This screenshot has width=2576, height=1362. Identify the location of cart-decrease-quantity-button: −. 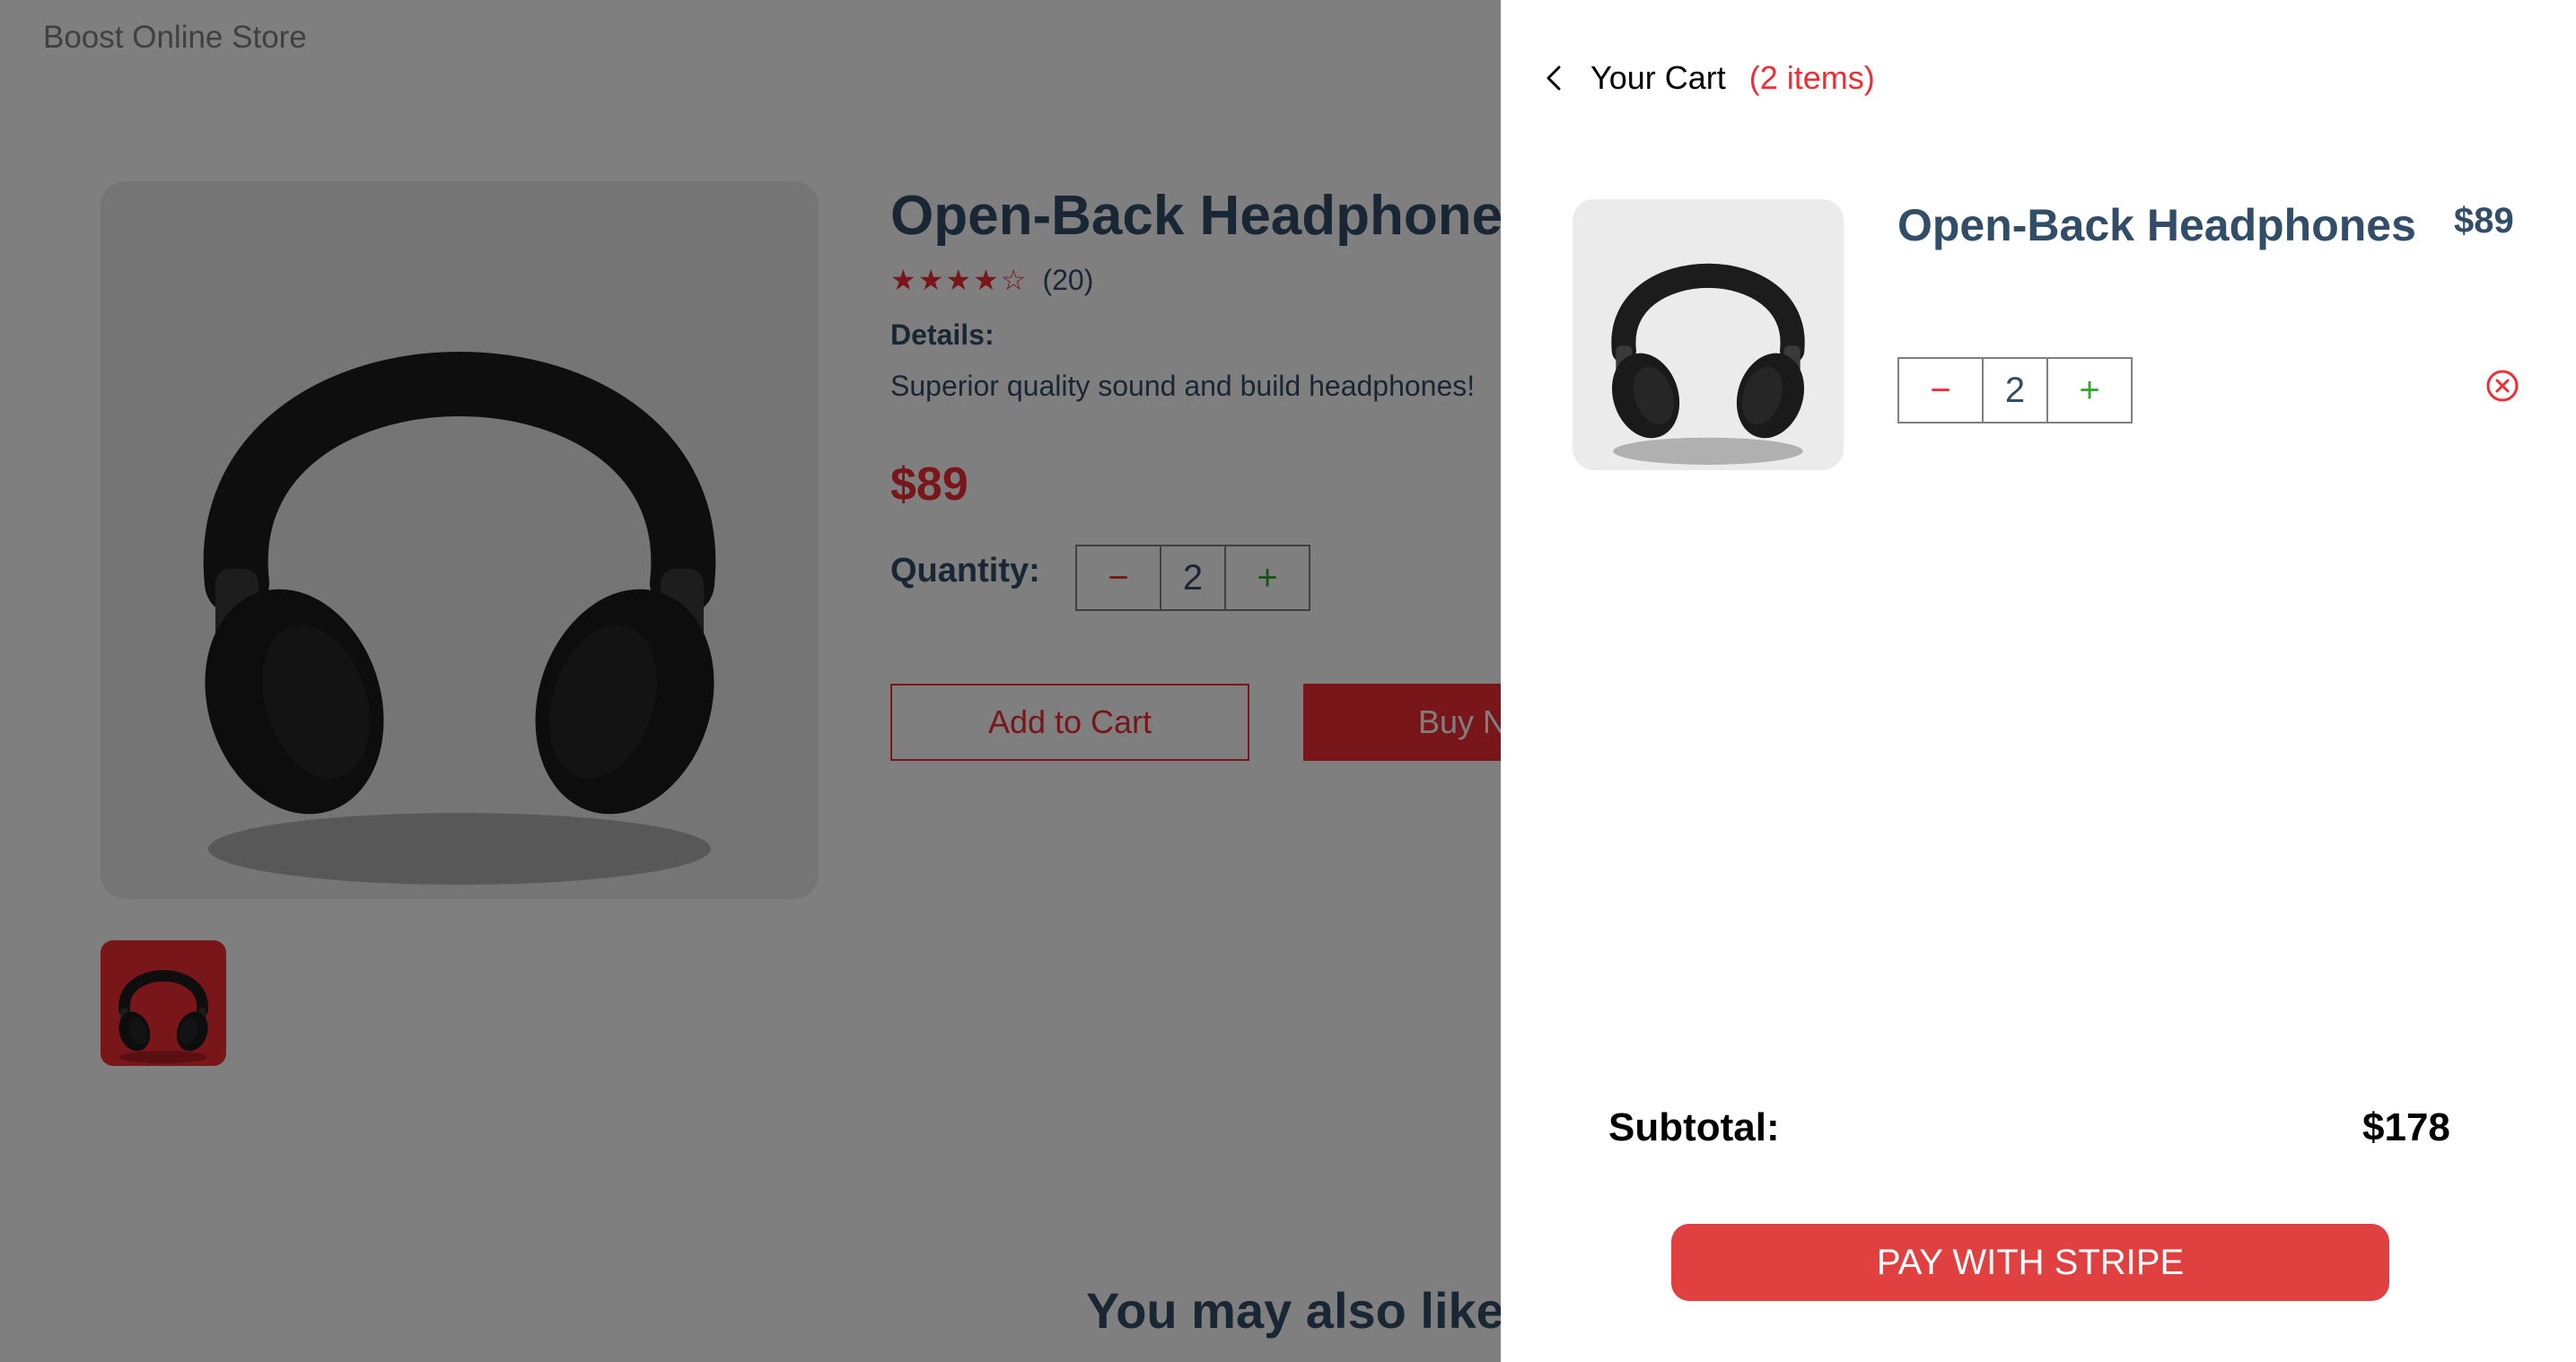
(1940, 390).